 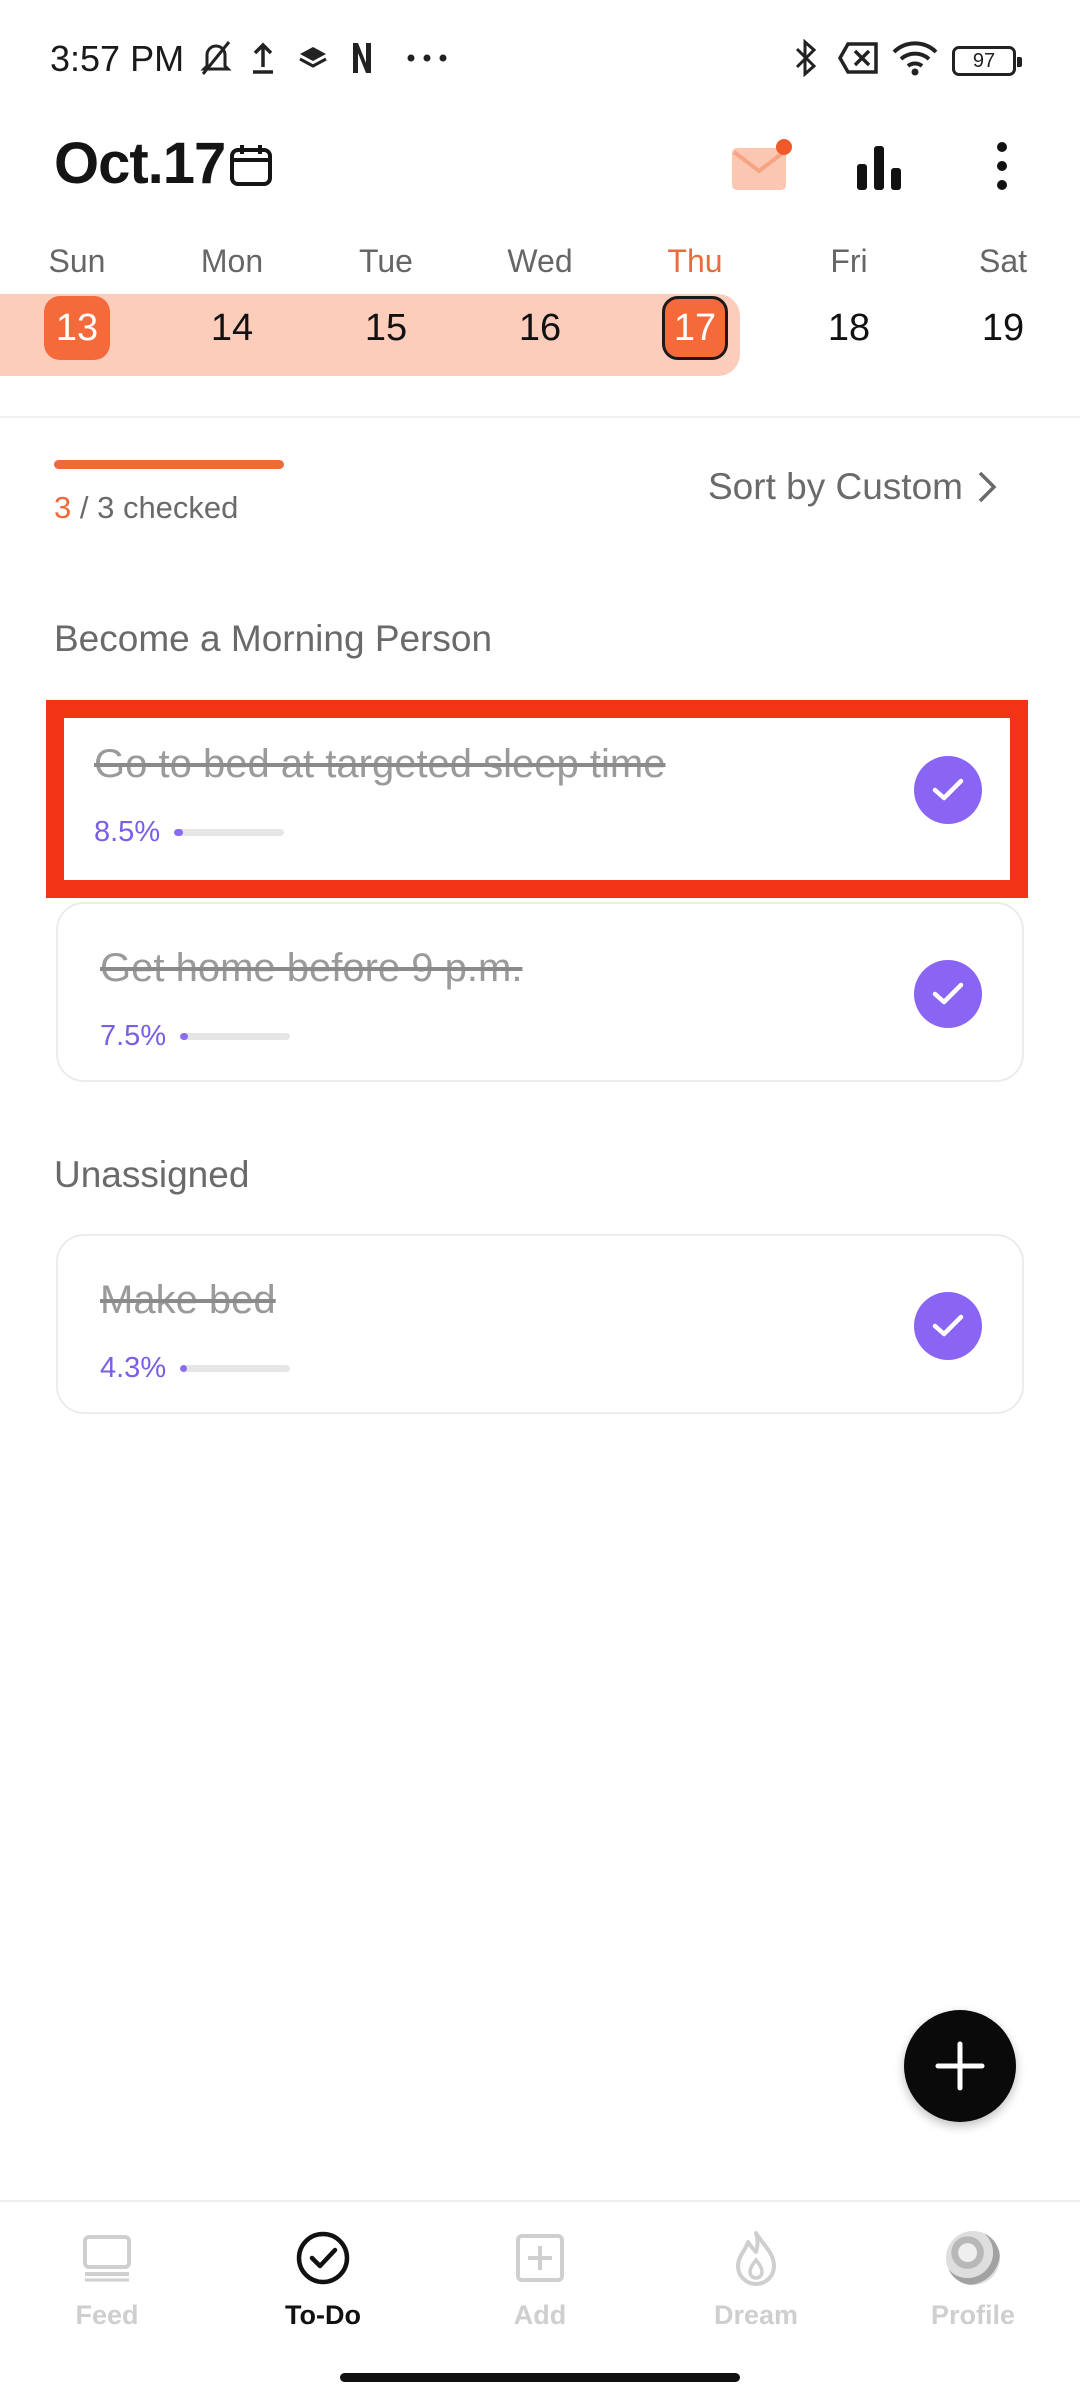 What do you see at coordinates (386, 261) in the screenshot?
I see `day-name: Tue` at bounding box center [386, 261].